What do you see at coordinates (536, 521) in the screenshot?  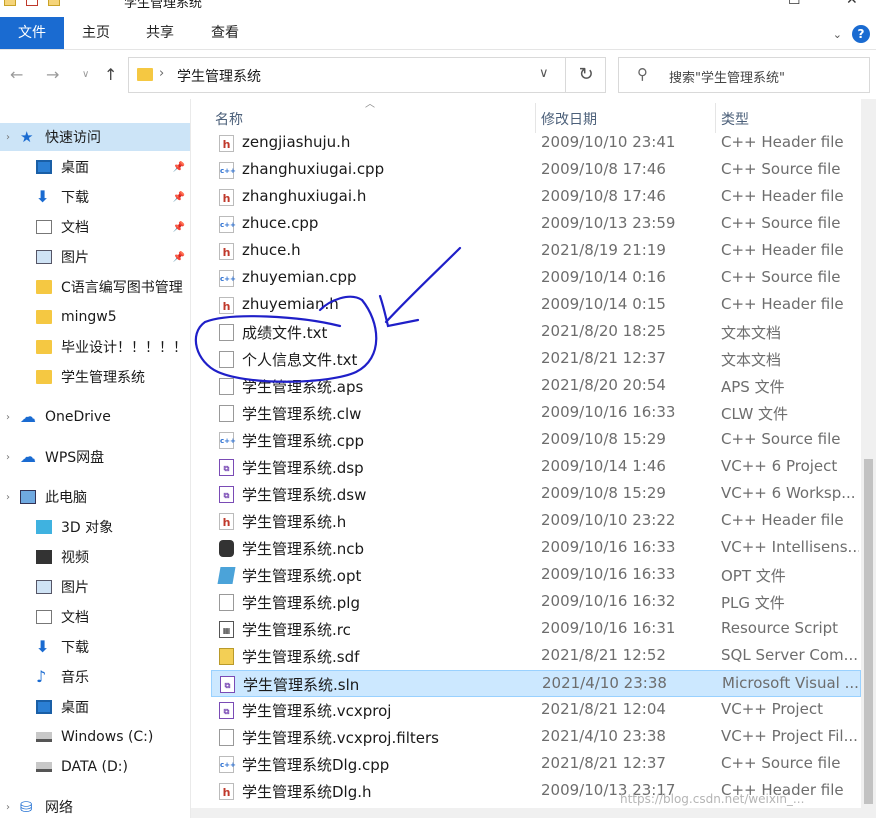 I see `file-row: h 学生管理系统.h 2009/10/10 23:22 C++ Header file` at bounding box center [536, 521].